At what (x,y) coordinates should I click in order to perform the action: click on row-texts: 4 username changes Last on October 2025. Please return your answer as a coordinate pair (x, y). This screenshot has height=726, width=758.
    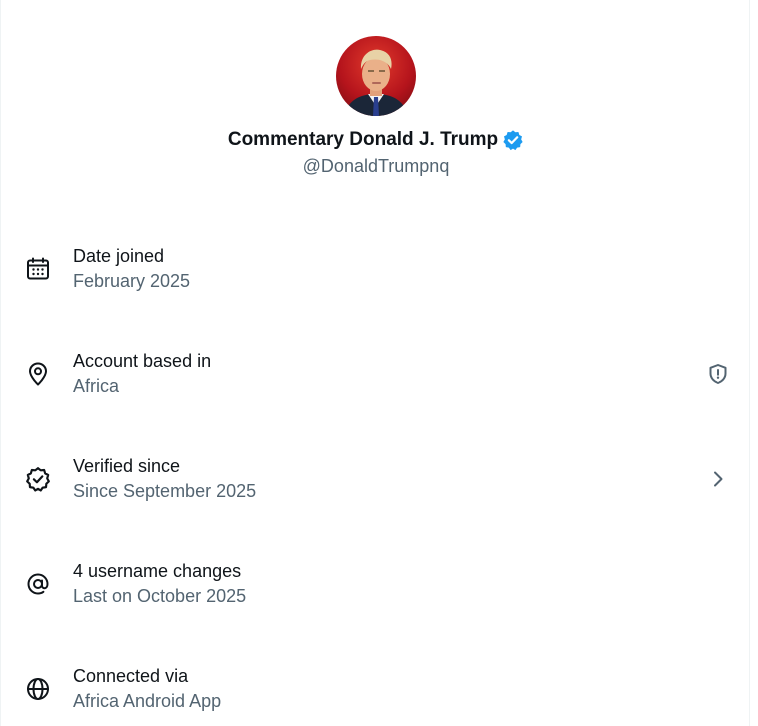
    Looking at the image, I should click on (159, 583).